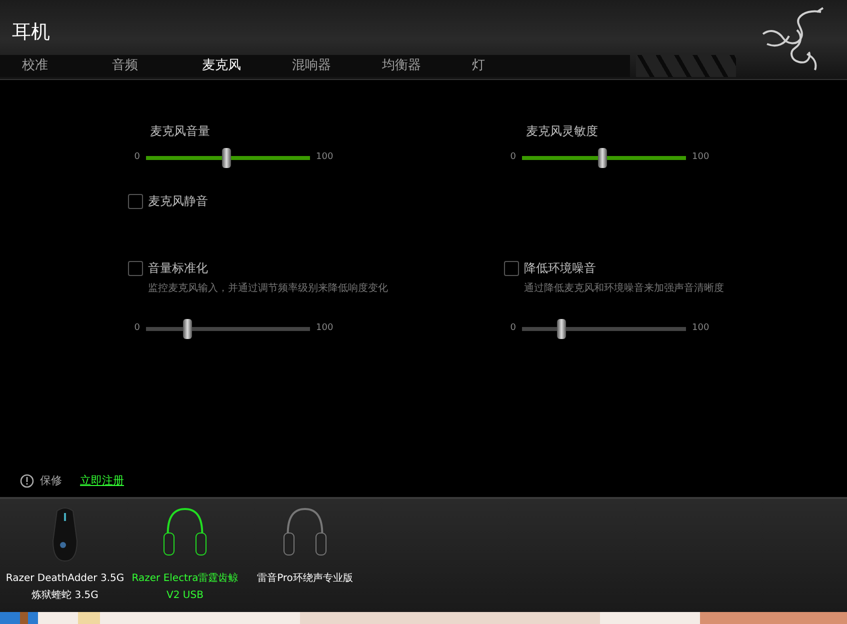 Image resolution: width=847 pixels, height=624 pixels. What do you see at coordinates (315, 66) in the screenshot?
I see `tab: 混响器` at bounding box center [315, 66].